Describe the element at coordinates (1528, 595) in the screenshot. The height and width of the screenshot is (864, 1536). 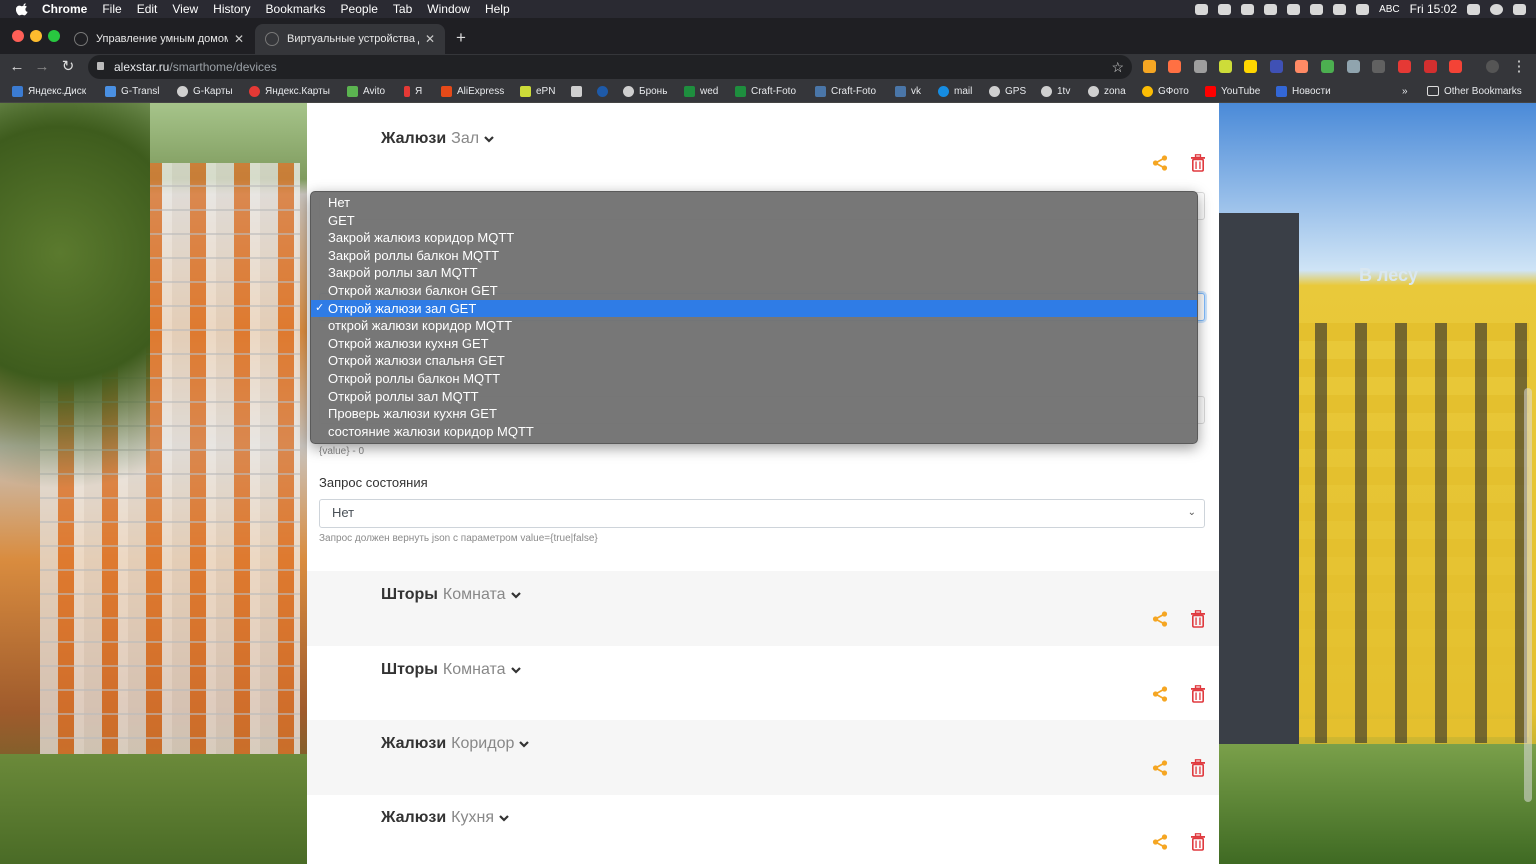
I see `page-scrollbar` at that location.